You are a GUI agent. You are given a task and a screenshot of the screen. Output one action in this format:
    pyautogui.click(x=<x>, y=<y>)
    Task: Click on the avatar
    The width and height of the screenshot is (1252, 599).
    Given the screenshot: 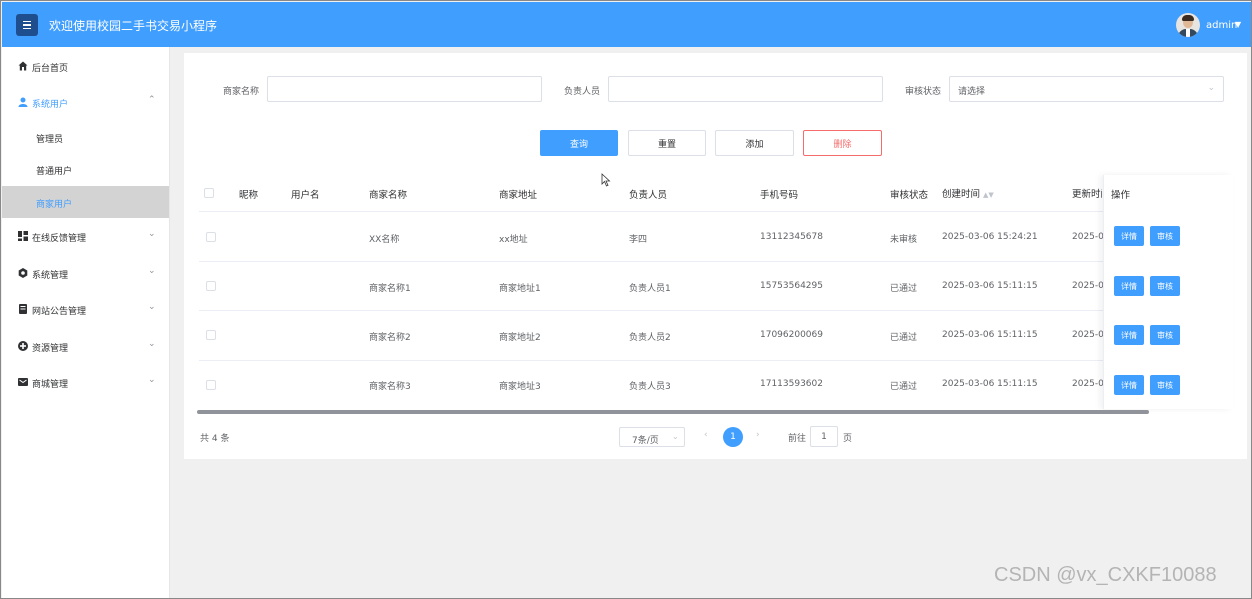 What is the action you would take?
    pyautogui.click(x=1188, y=25)
    